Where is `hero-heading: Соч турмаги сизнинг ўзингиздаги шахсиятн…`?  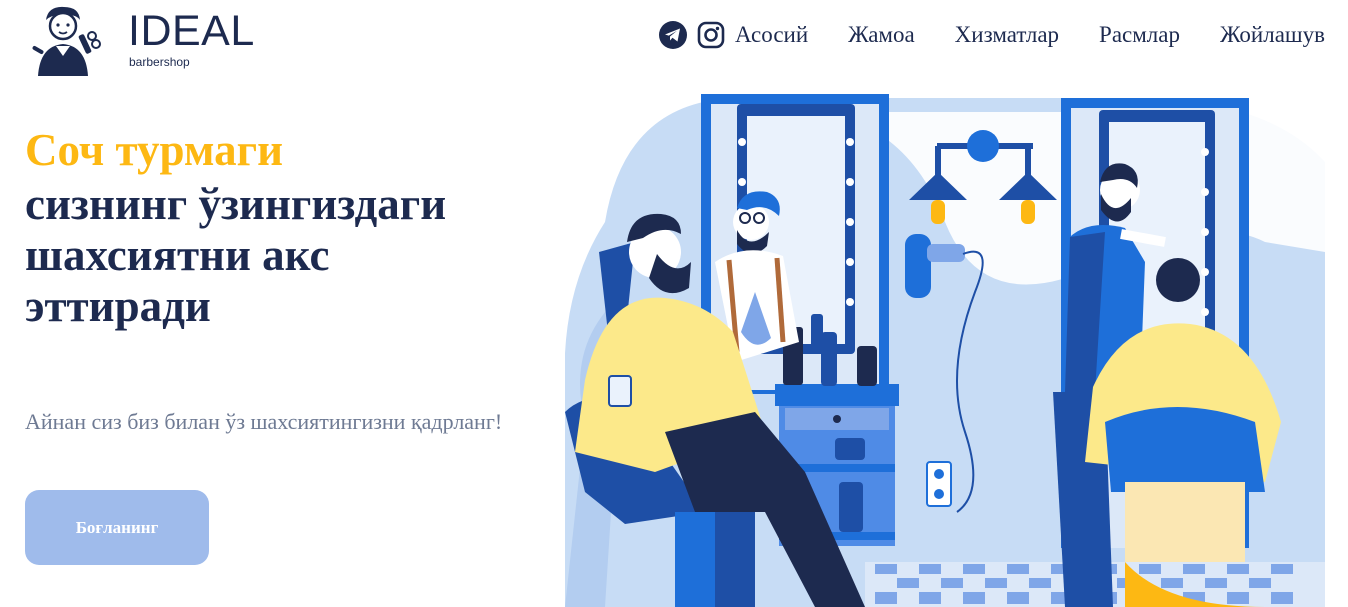
hero-heading: Соч турмаги сизнинг ўзингиздаги шахсиятн… is located at coordinates (285, 226).